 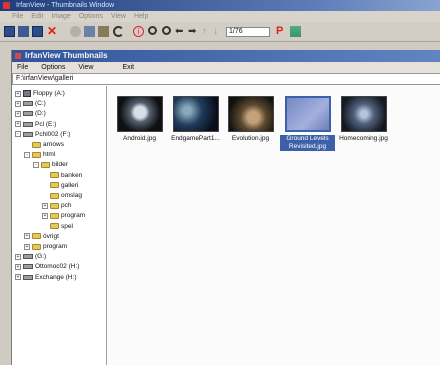 I want to click on outer-menu-help: Help, so click(x=141, y=16).